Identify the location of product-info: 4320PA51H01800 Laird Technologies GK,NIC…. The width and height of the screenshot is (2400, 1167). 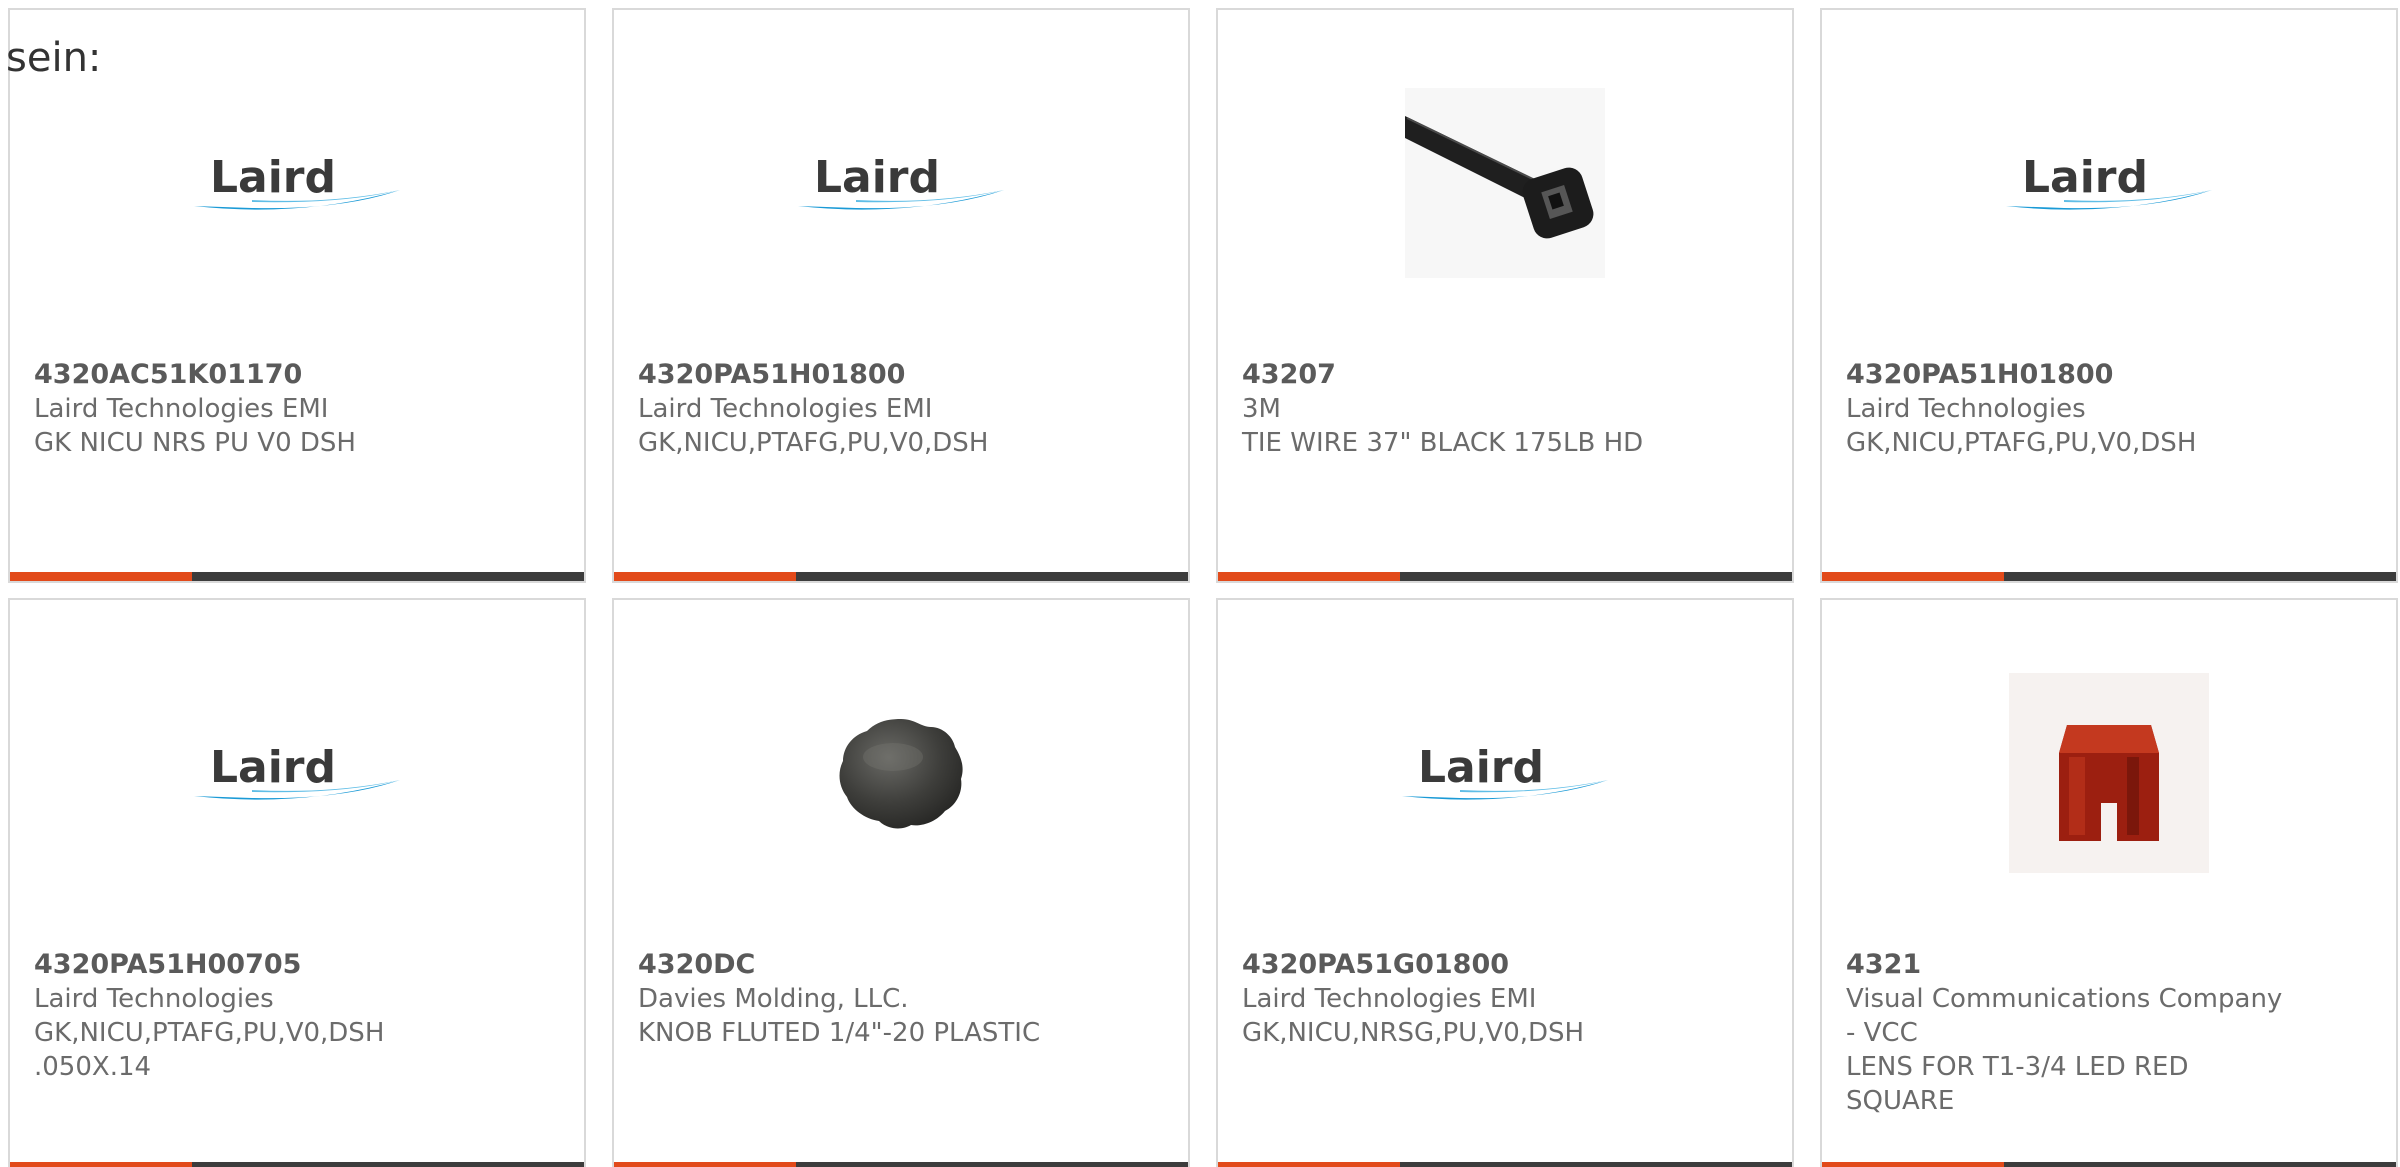
(2109, 409).